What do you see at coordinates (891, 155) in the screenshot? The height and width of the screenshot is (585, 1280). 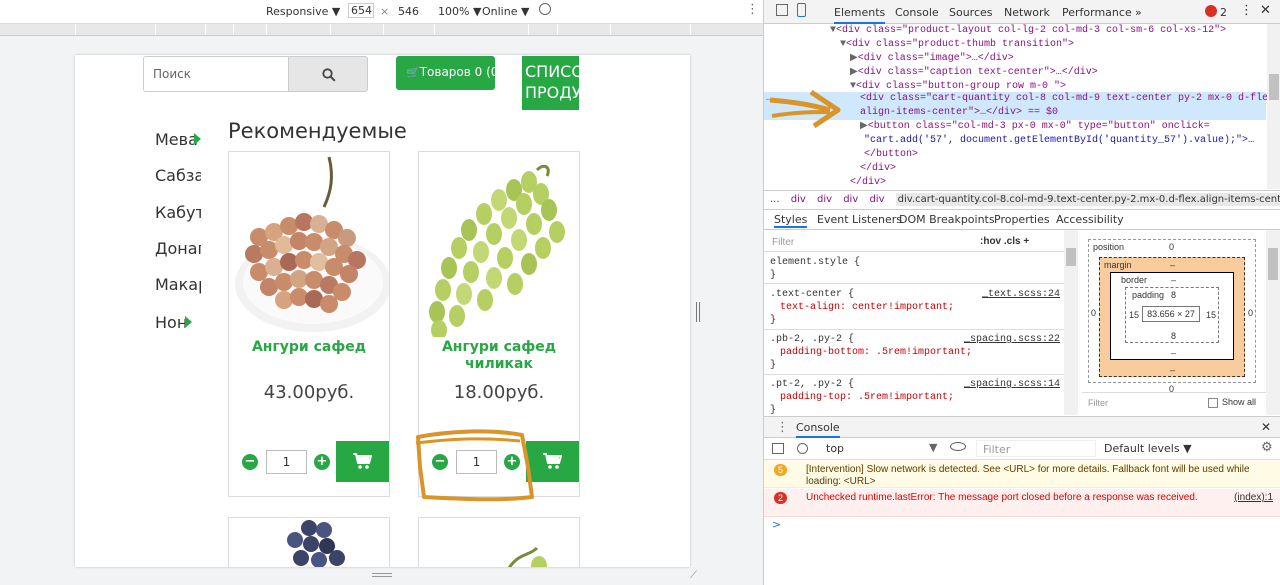 I see `dom-node: </button>` at bounding box center [891, 155].